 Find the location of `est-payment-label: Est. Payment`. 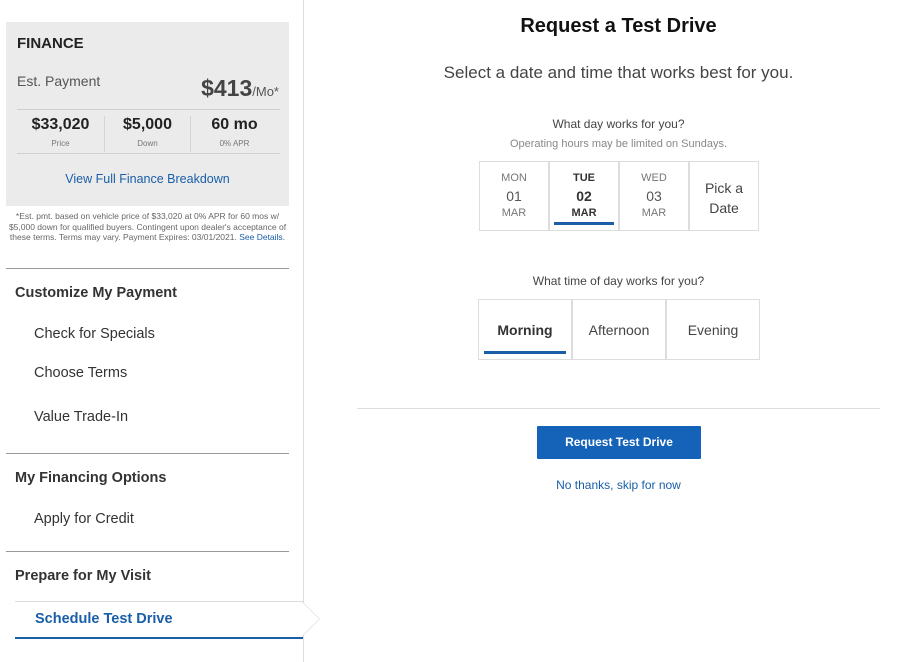

est-payment-label: Est. Payment is located at coordinates (59, 81).